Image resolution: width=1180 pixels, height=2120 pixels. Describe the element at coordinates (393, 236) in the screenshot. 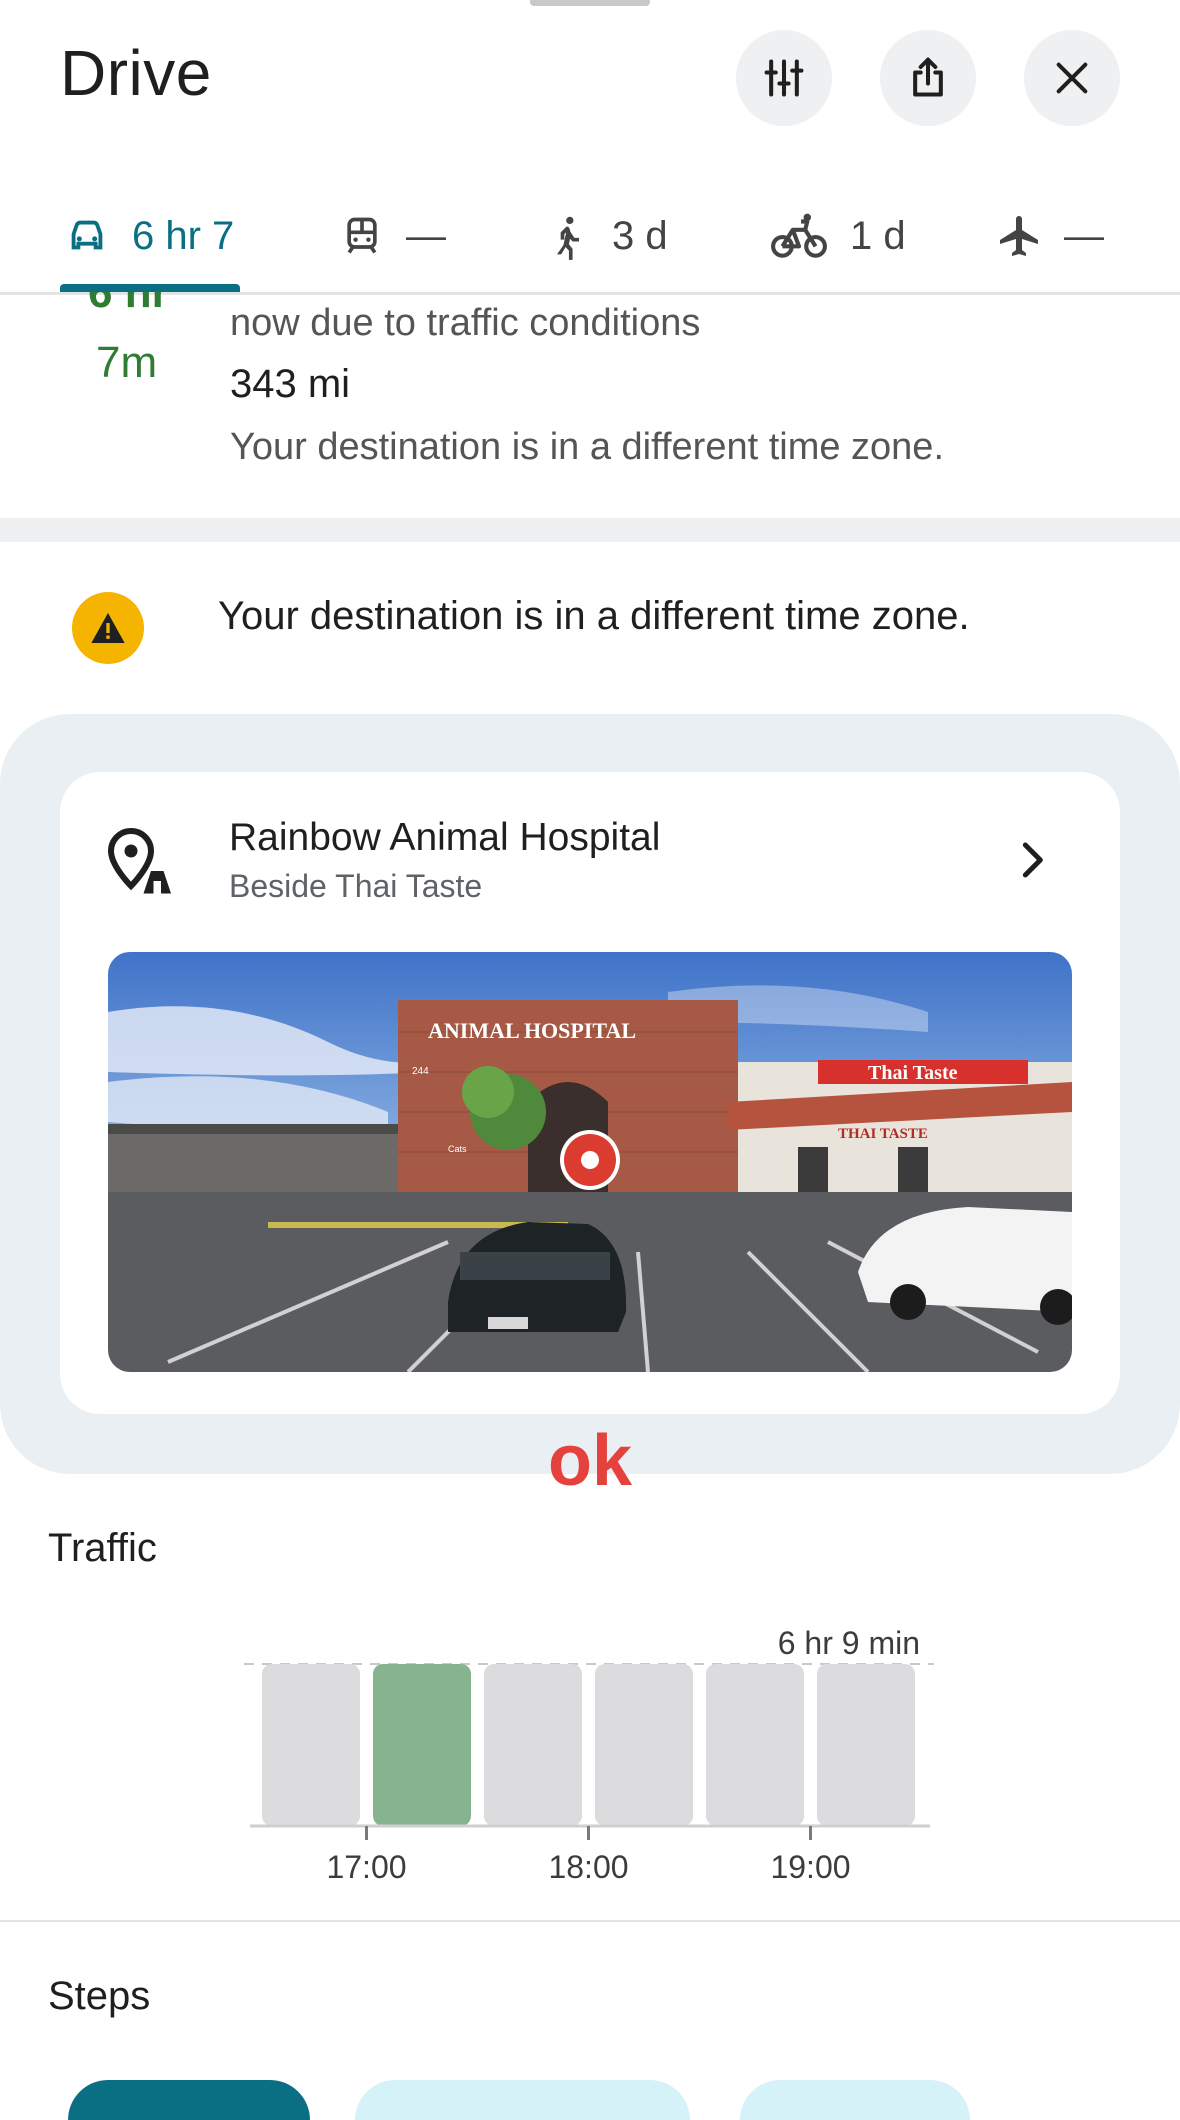

I see `tab-transit: —` at that location.